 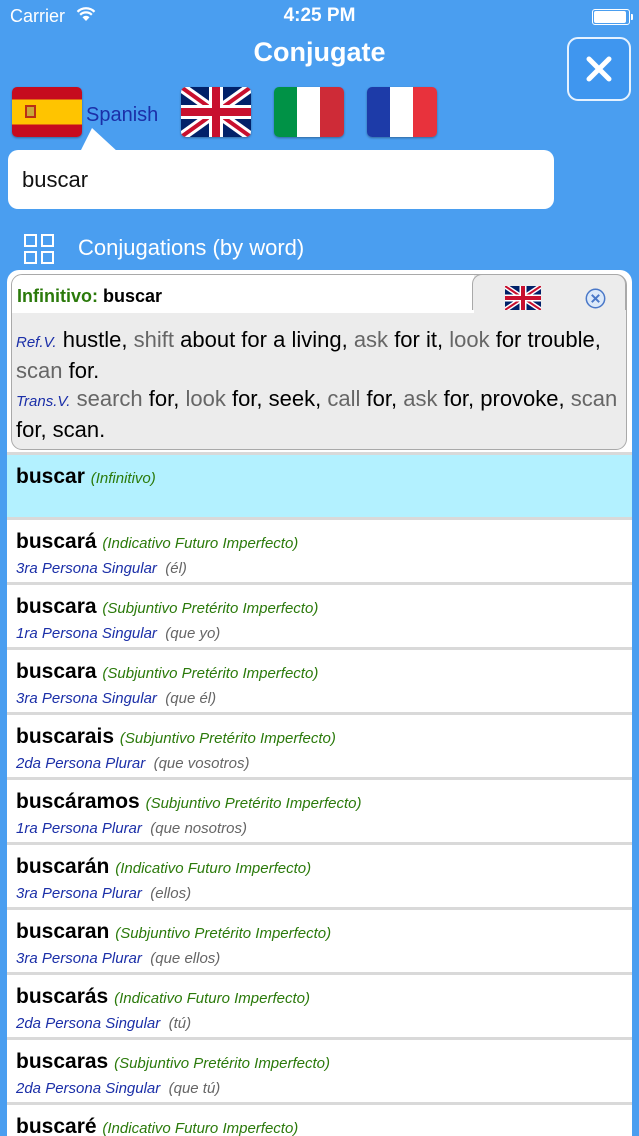 I want to click on italy-flag-button, so click(x=309, y=112).